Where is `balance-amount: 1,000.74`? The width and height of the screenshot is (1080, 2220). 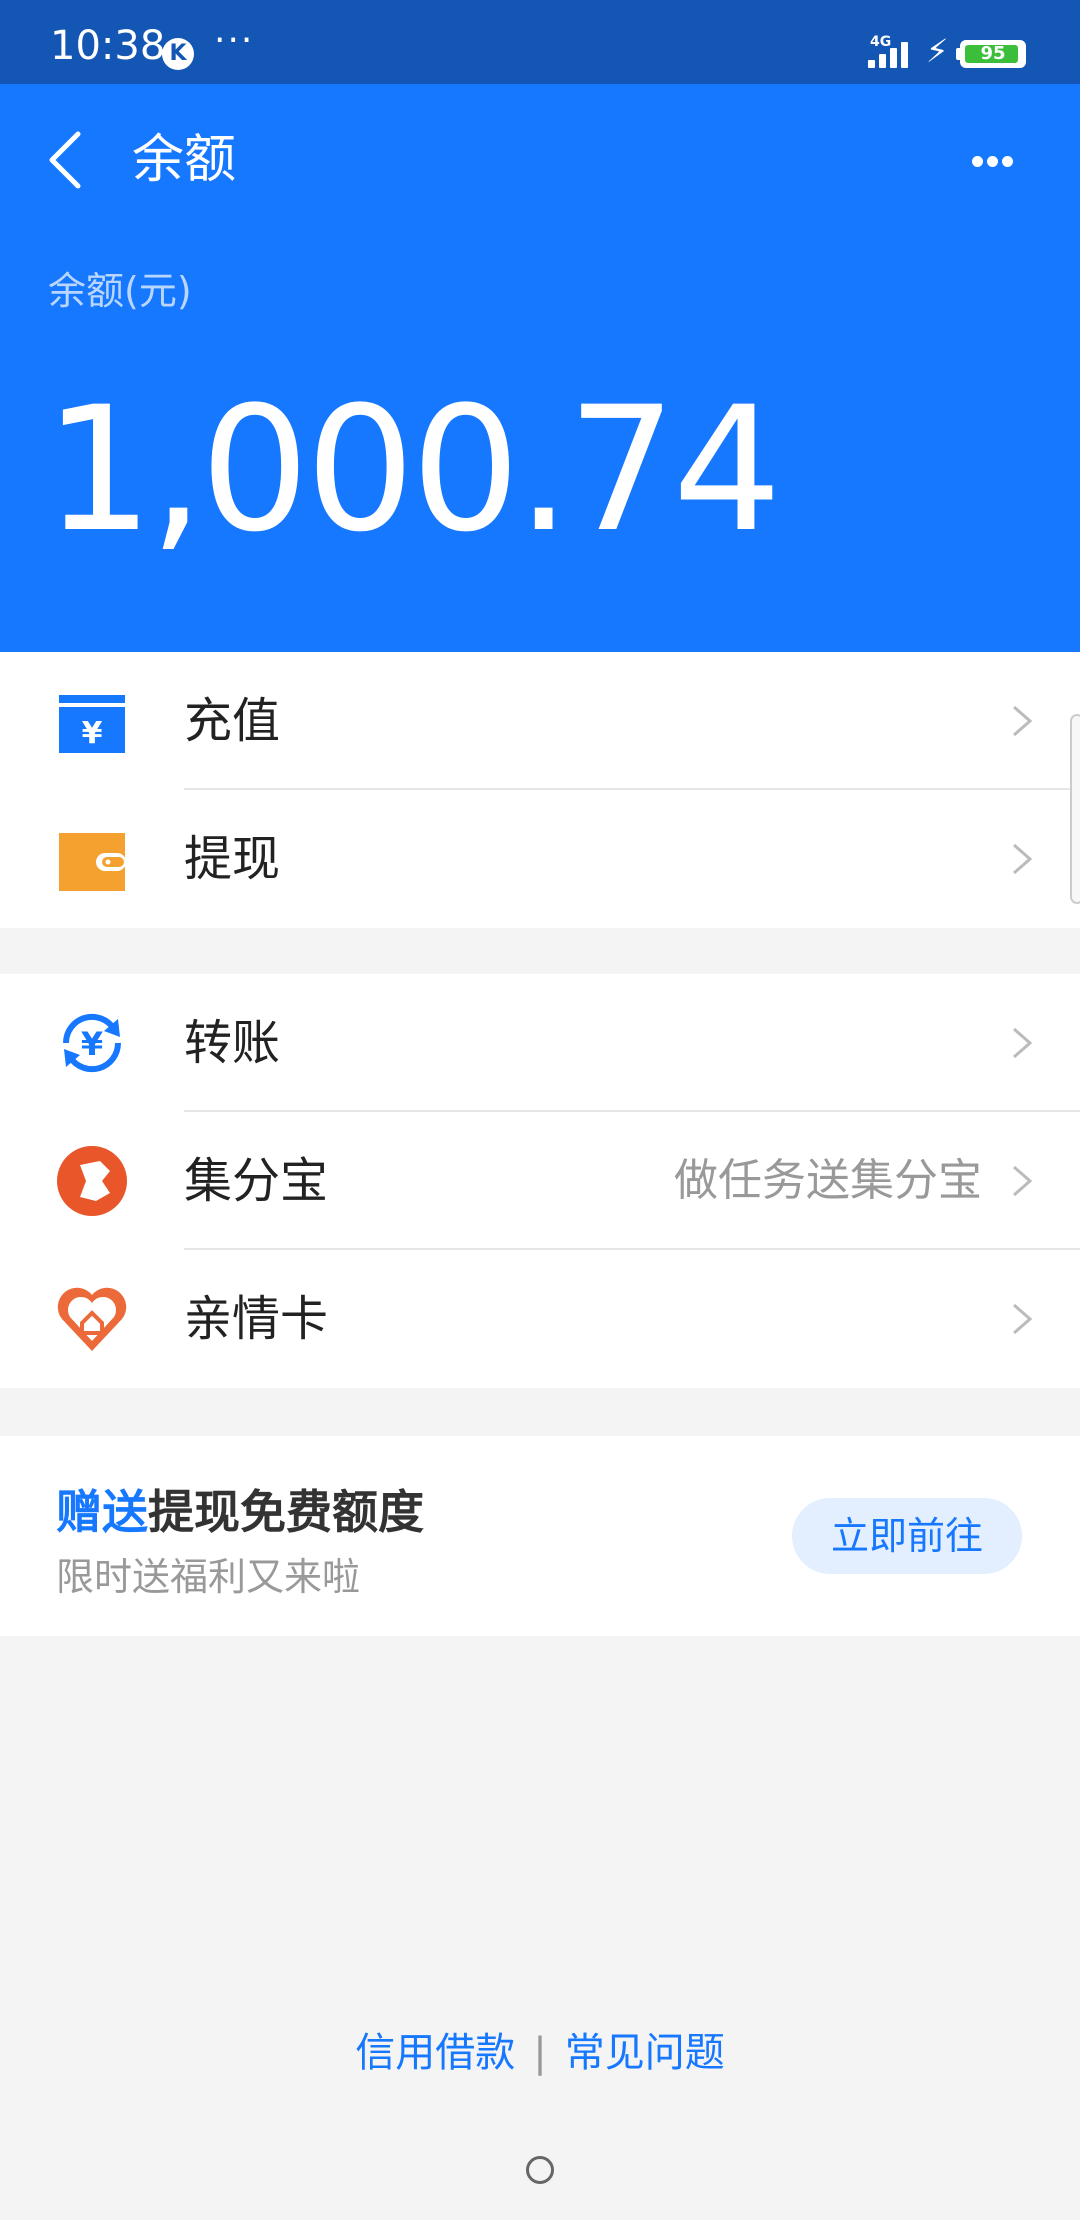 balance-amount: 1,000.74 is located at coordinates (413, 469).